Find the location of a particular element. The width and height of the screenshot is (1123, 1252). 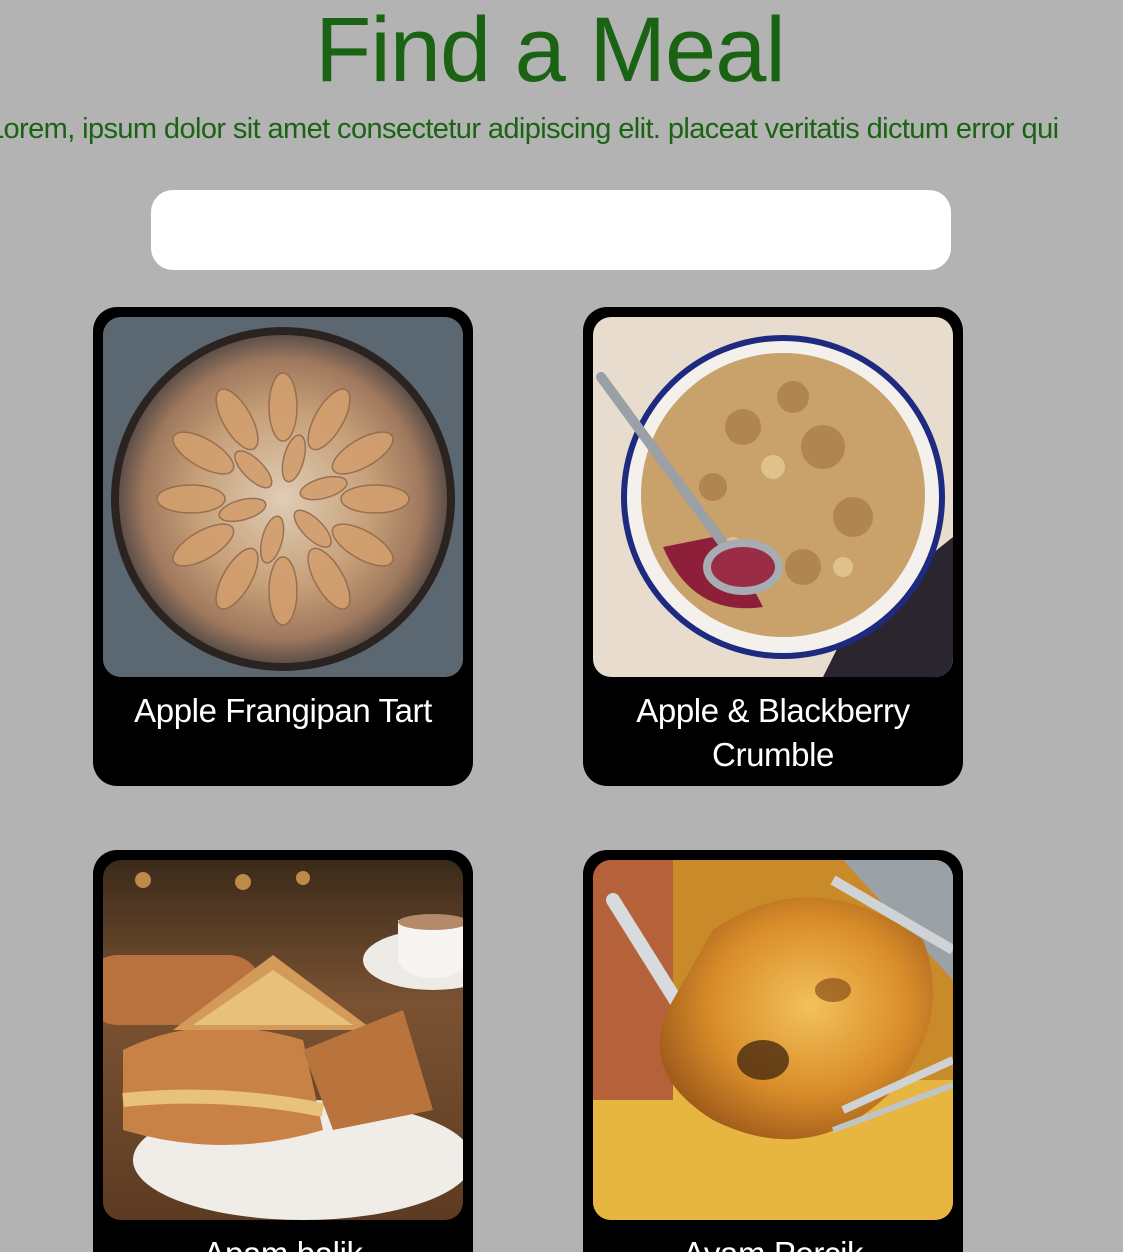

meal-card: Apple Frangipan Tart is located at coordinates (283, 546).